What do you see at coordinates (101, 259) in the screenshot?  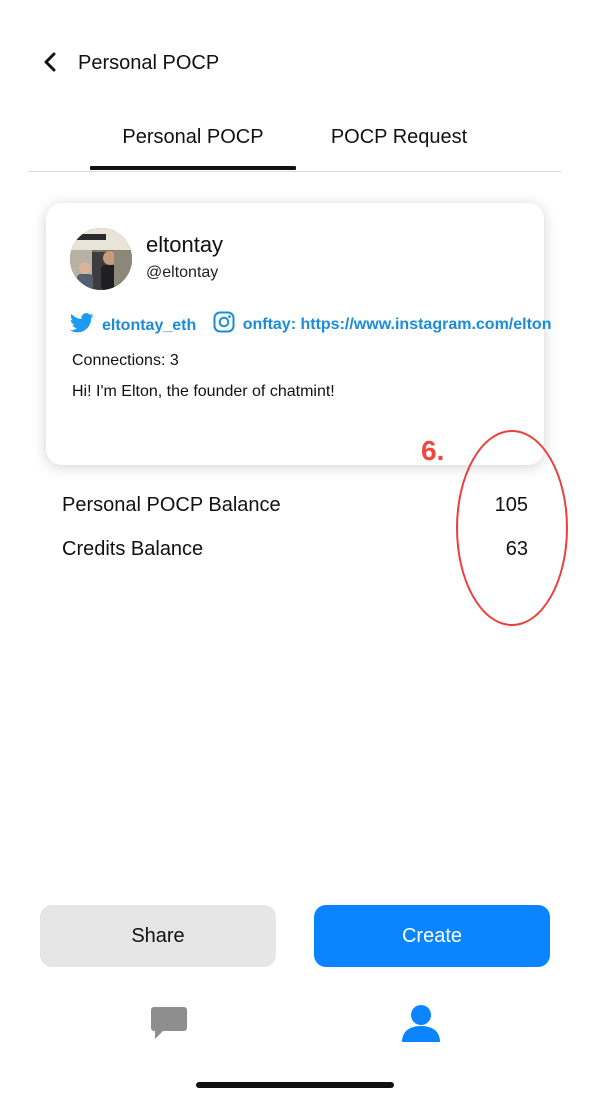 I see `avatar` at bounding box center [101, 259].